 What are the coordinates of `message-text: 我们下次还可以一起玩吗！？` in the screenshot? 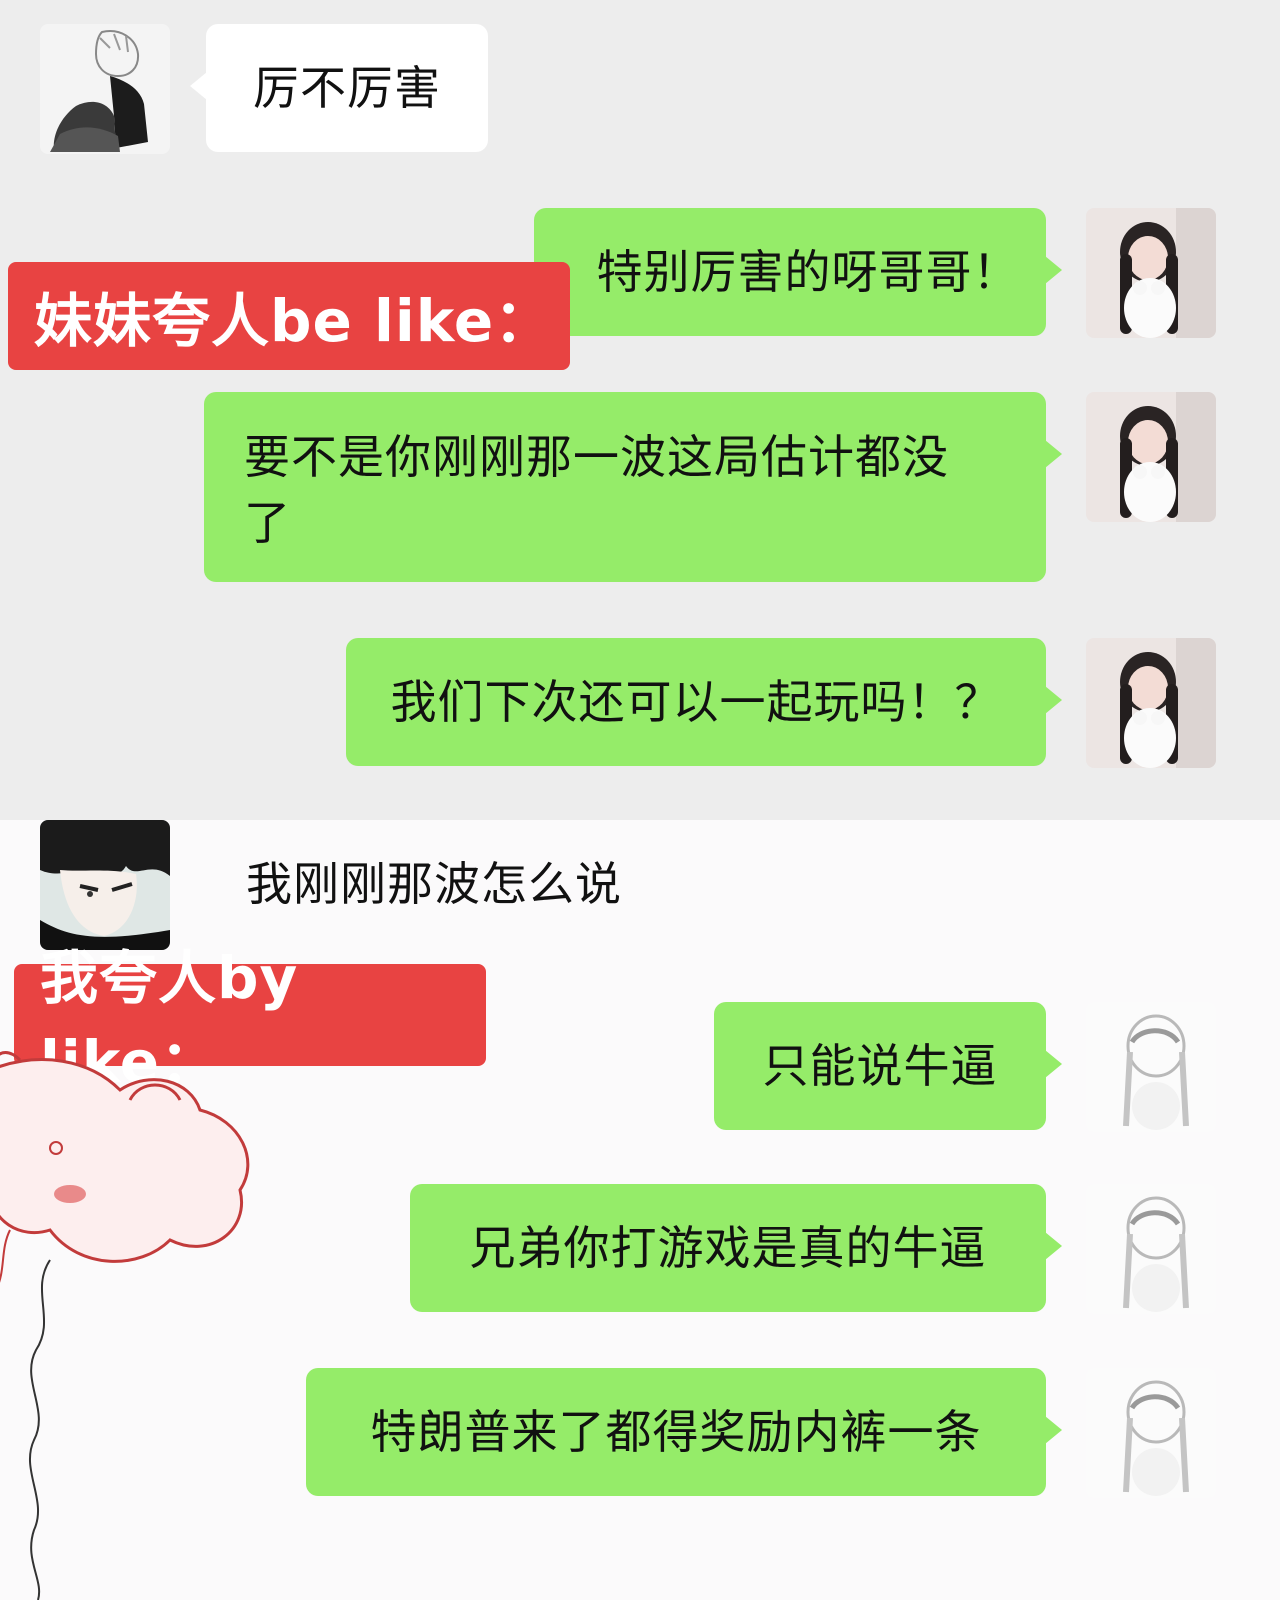 It's located at (696, 702).